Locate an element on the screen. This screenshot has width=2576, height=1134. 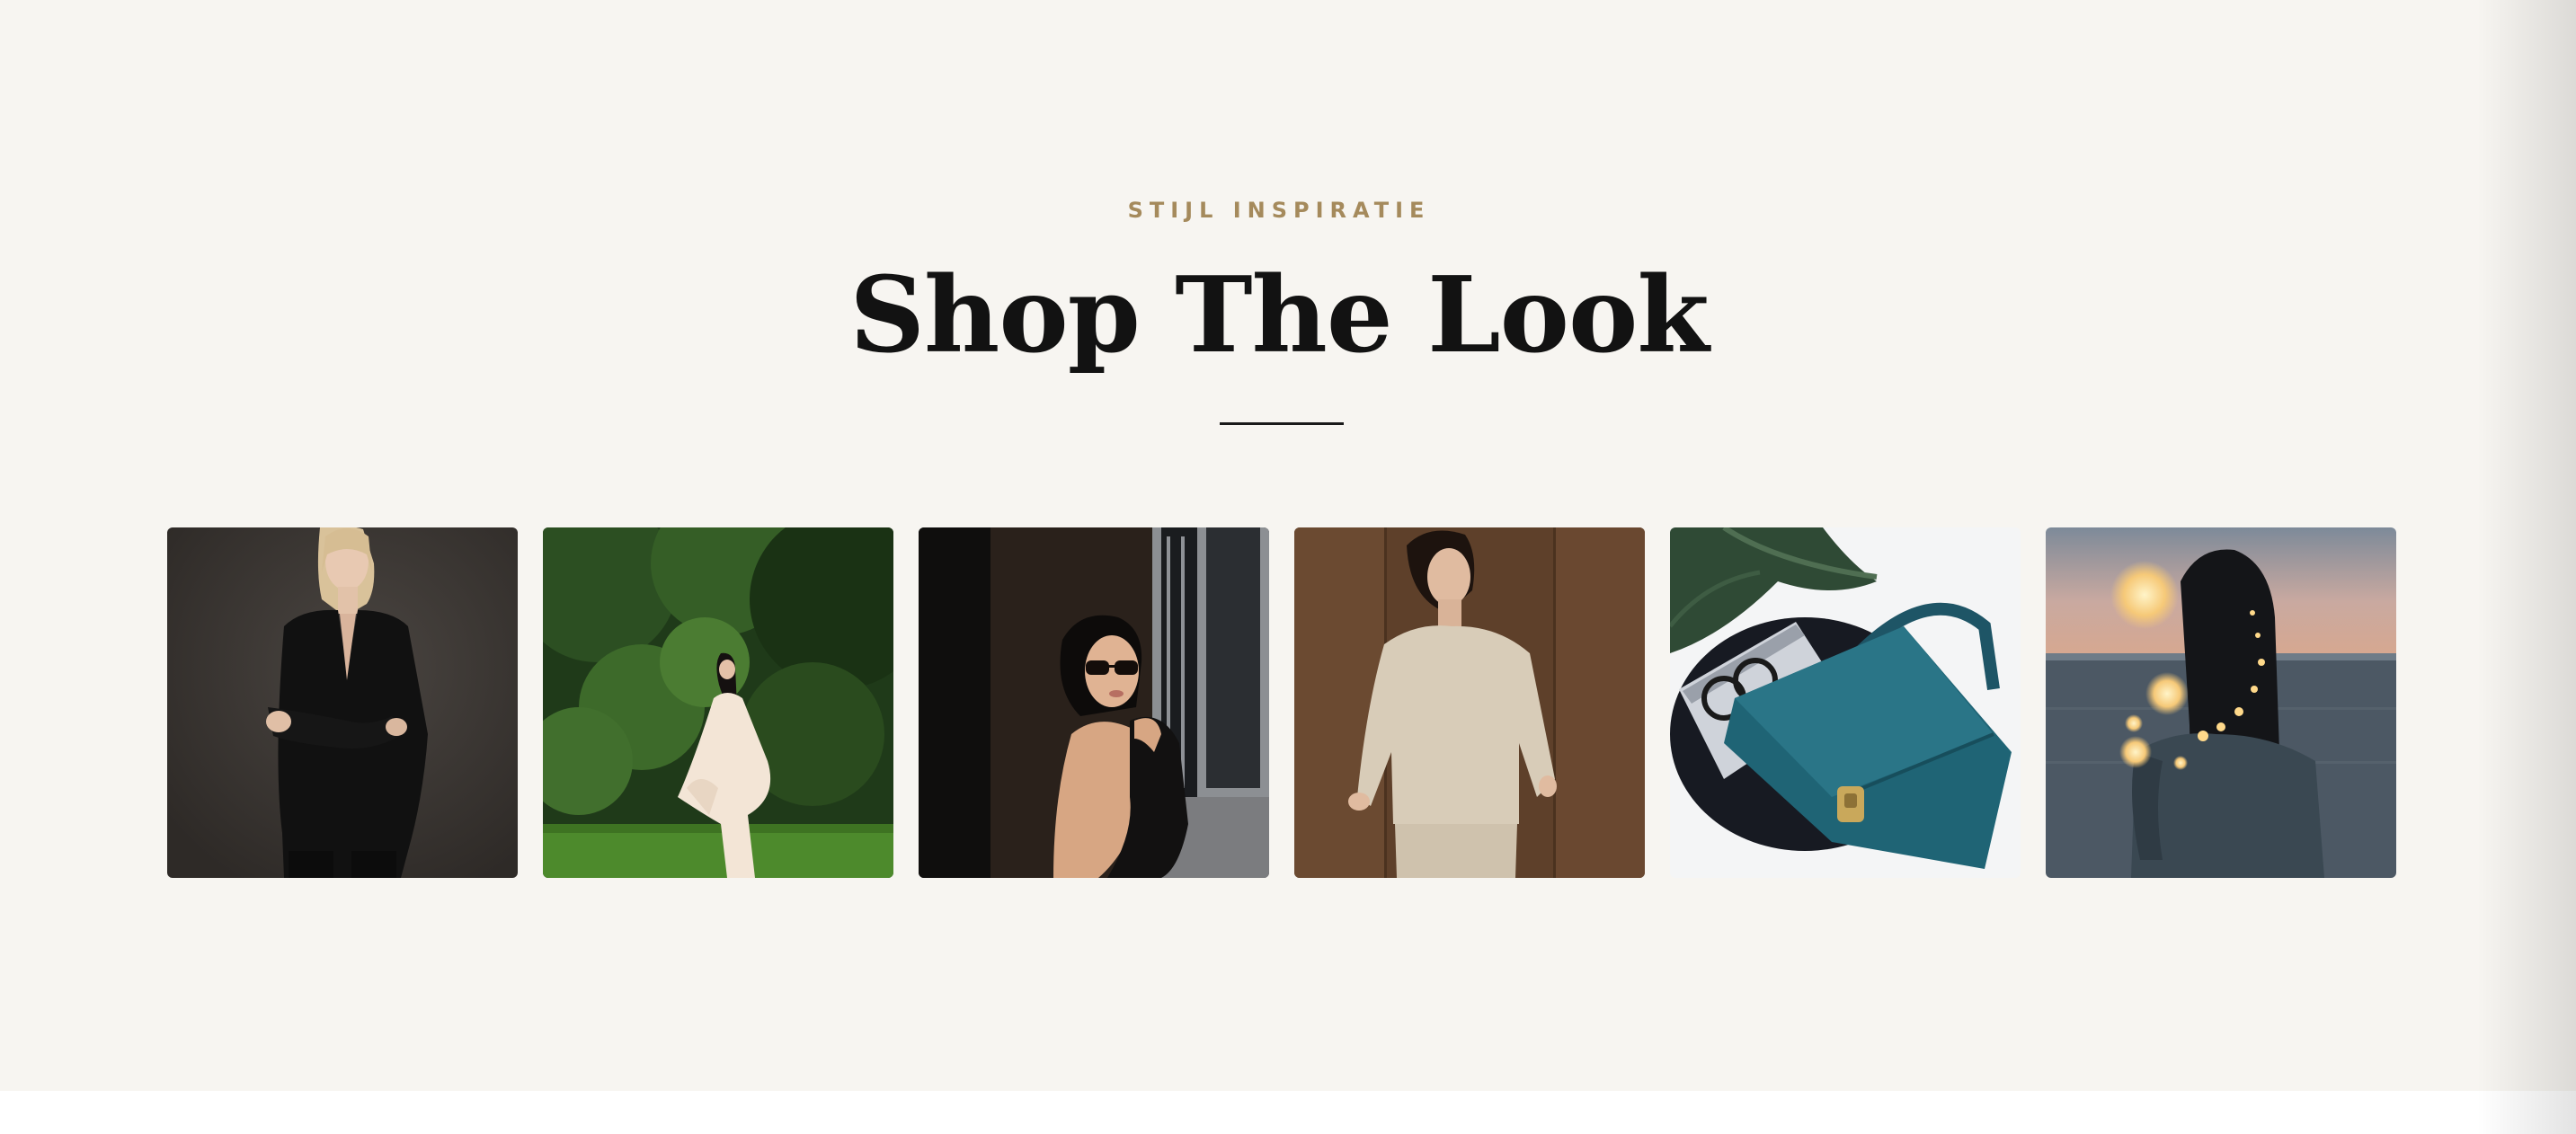
teal-handbag-glasses-photo is located at coordinates (1845, 702).